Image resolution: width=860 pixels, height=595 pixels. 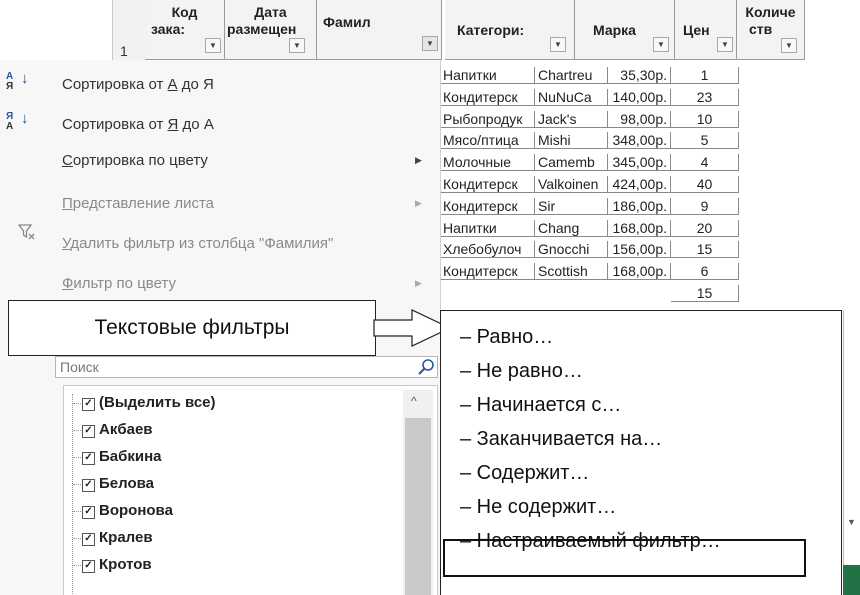 I want to click on filter-dropdown-category: ▼, so click(x=558, y=44).